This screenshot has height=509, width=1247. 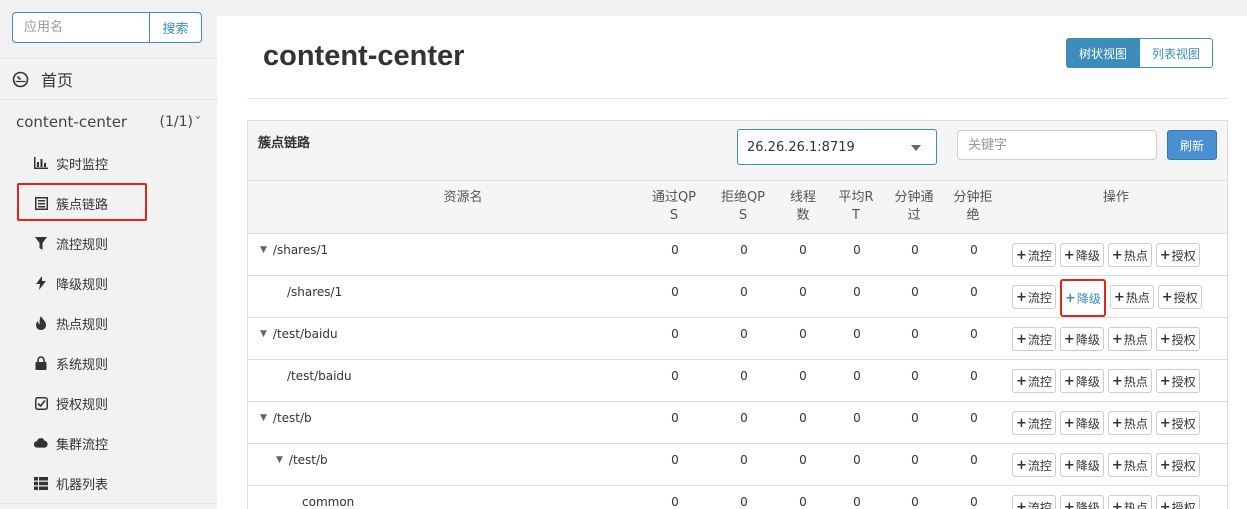 What do you see at coordinates (108, 79) in the screenshot?
I see `home-link: 首页` at bounding box center [108, 79].